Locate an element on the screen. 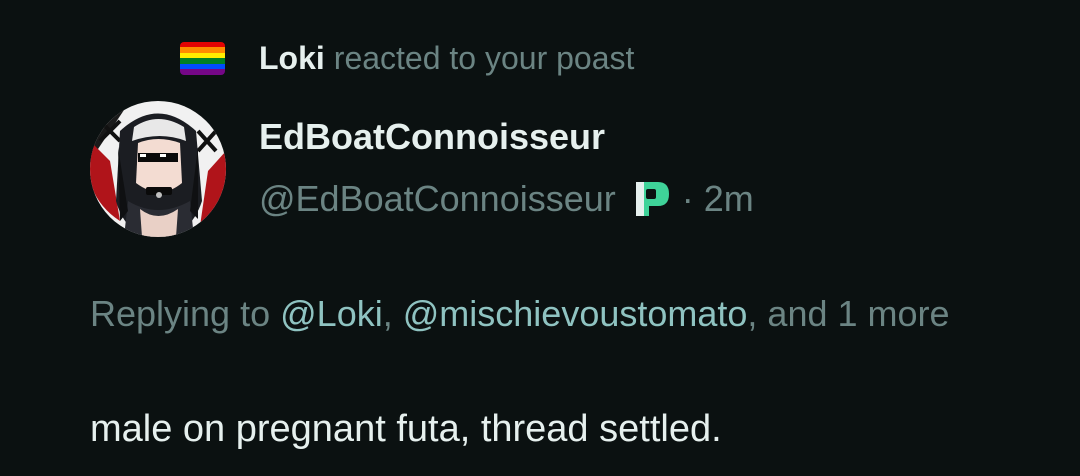 The width and height of the screenshot is (1080, 476). reaction-text: Loki reacted to your poast is located at coordinates (446, 58).